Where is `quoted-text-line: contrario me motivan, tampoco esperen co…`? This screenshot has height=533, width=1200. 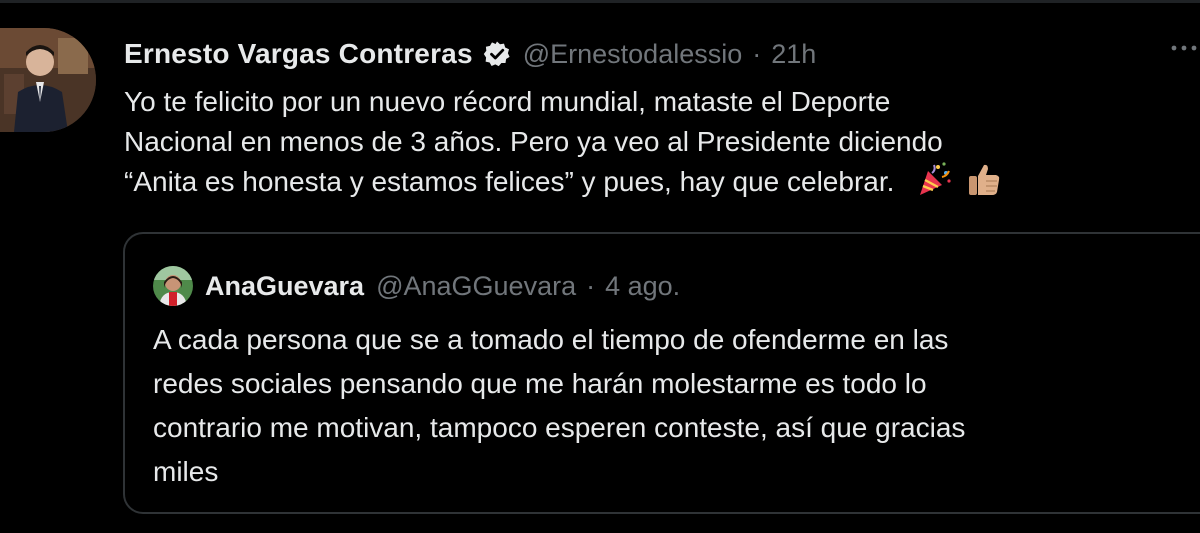
quoted-text-line: contrario me motivan, tampoco esperen co… is located at coordinates (559, 427).